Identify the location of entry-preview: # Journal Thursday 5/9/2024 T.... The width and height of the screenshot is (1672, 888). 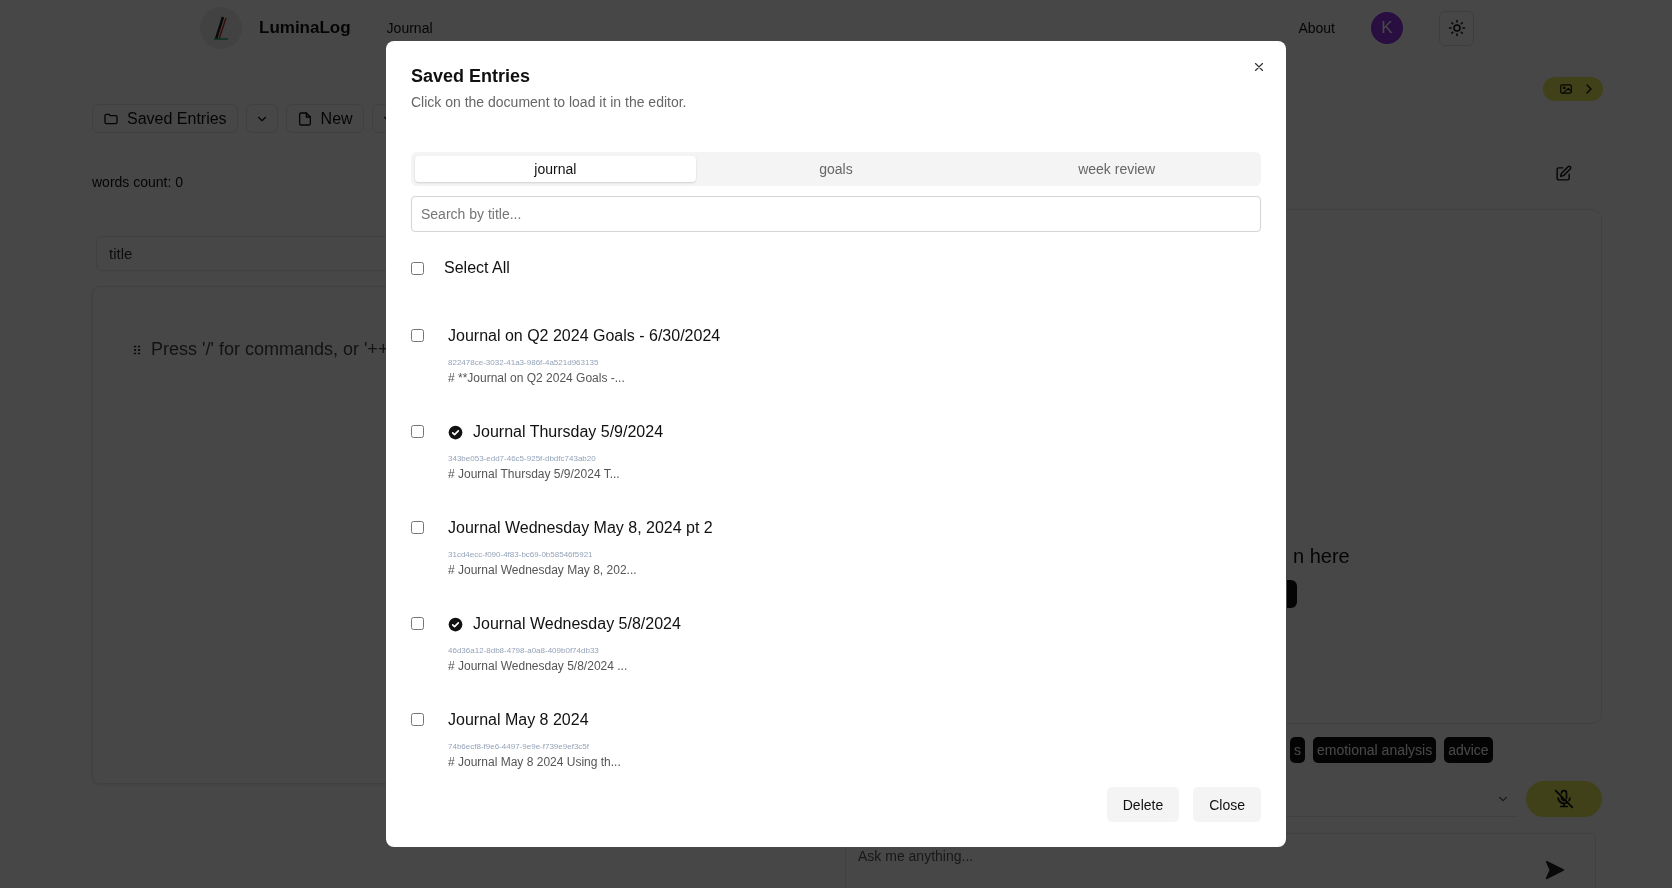
(534, 474).